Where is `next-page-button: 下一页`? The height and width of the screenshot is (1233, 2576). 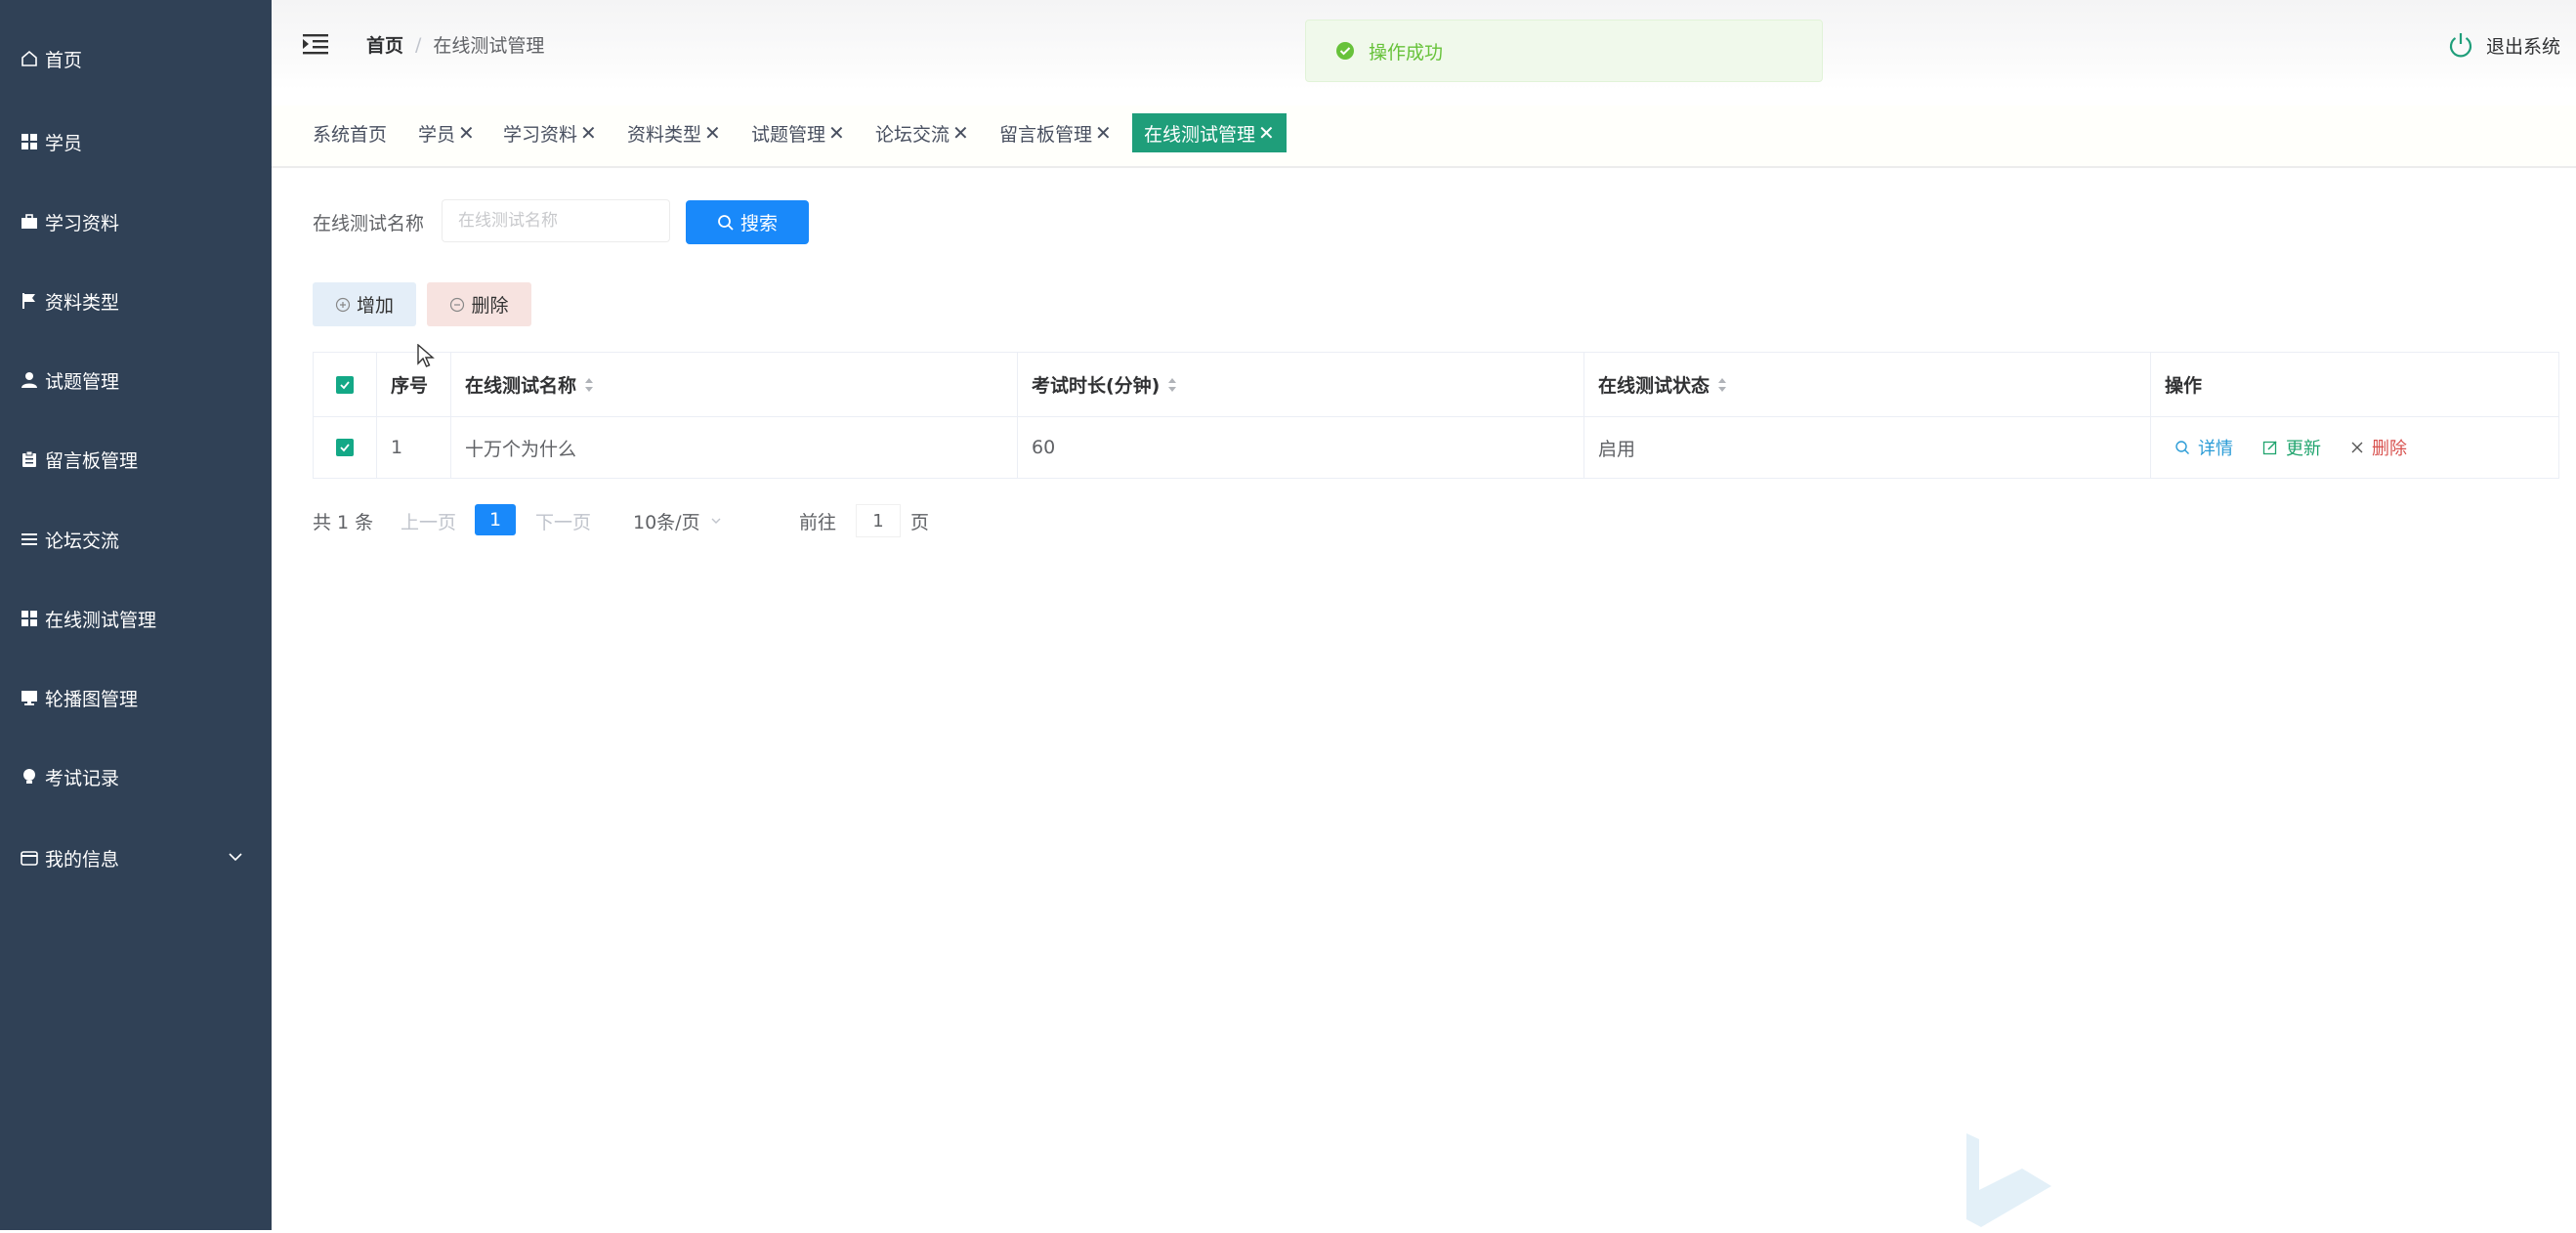 next-page-button: 下一页 is located at coordinates (563, 520).